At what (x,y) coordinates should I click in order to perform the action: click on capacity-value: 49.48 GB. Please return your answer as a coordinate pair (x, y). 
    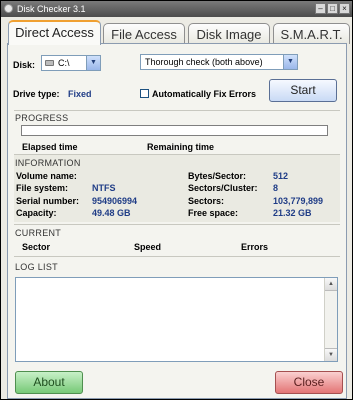
    Looking at the image, I should click on (111, 213).